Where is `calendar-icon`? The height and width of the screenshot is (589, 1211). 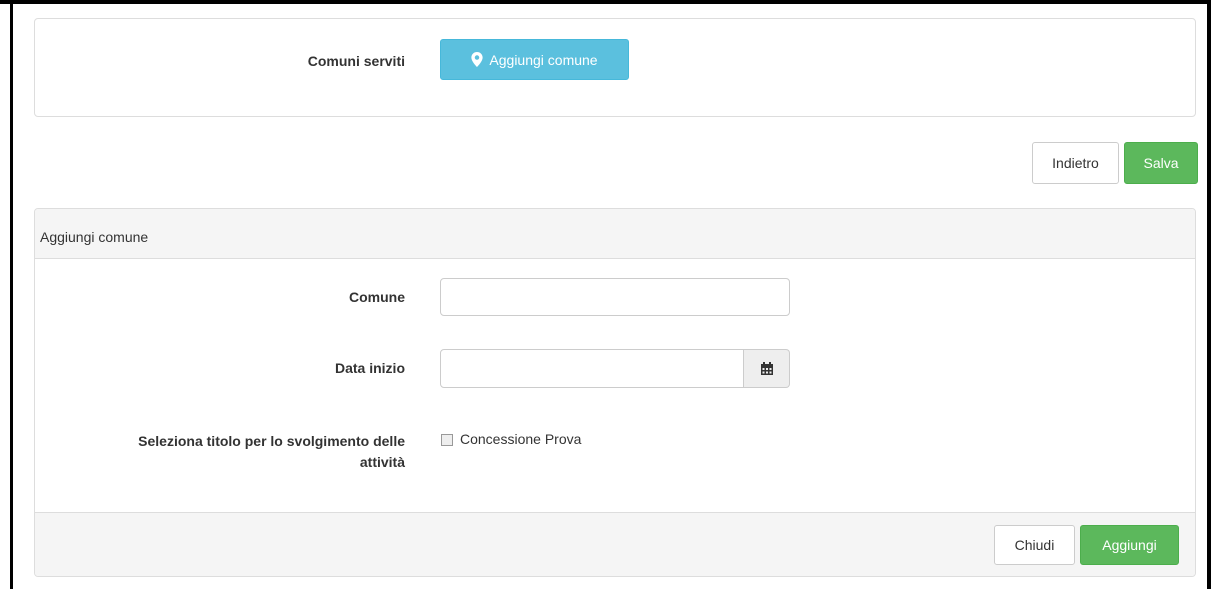 calendar-icon is located at coordinates (766, 368).